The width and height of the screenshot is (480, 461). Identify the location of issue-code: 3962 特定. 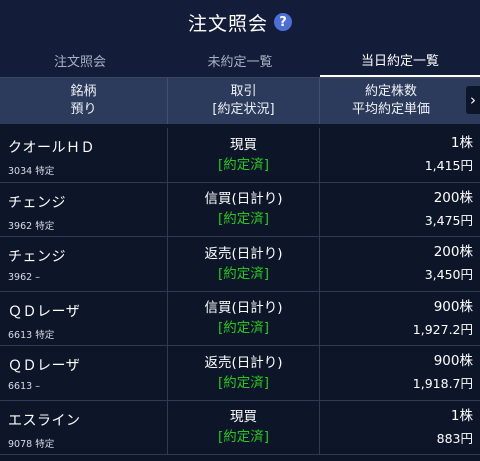
(31, 226).